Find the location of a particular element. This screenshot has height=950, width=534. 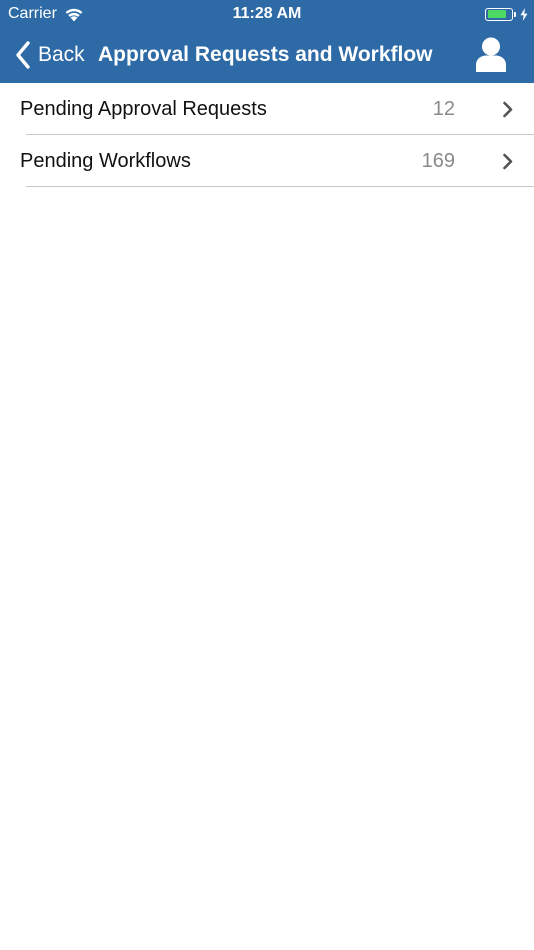

clock: 11:28 AM is located at coordinates (267, 13).